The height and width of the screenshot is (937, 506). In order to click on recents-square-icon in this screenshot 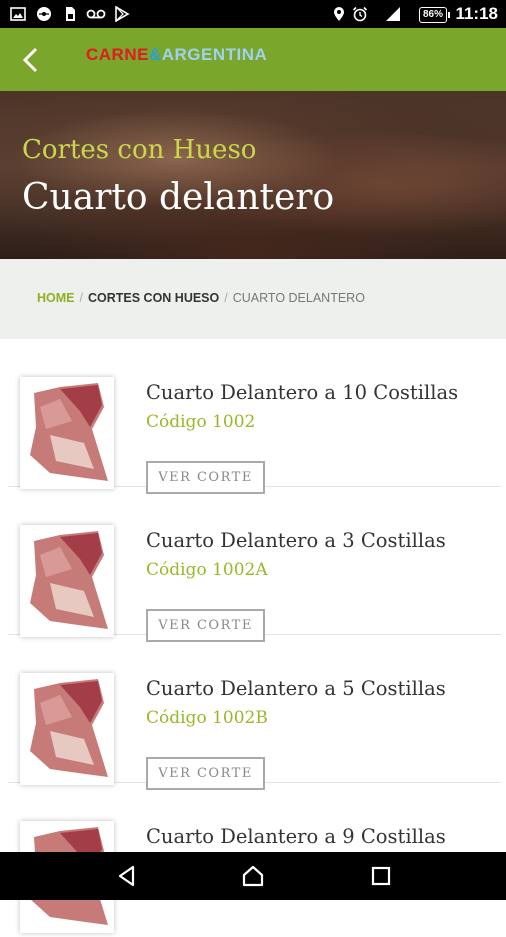, I will do `click(381, 876)`.